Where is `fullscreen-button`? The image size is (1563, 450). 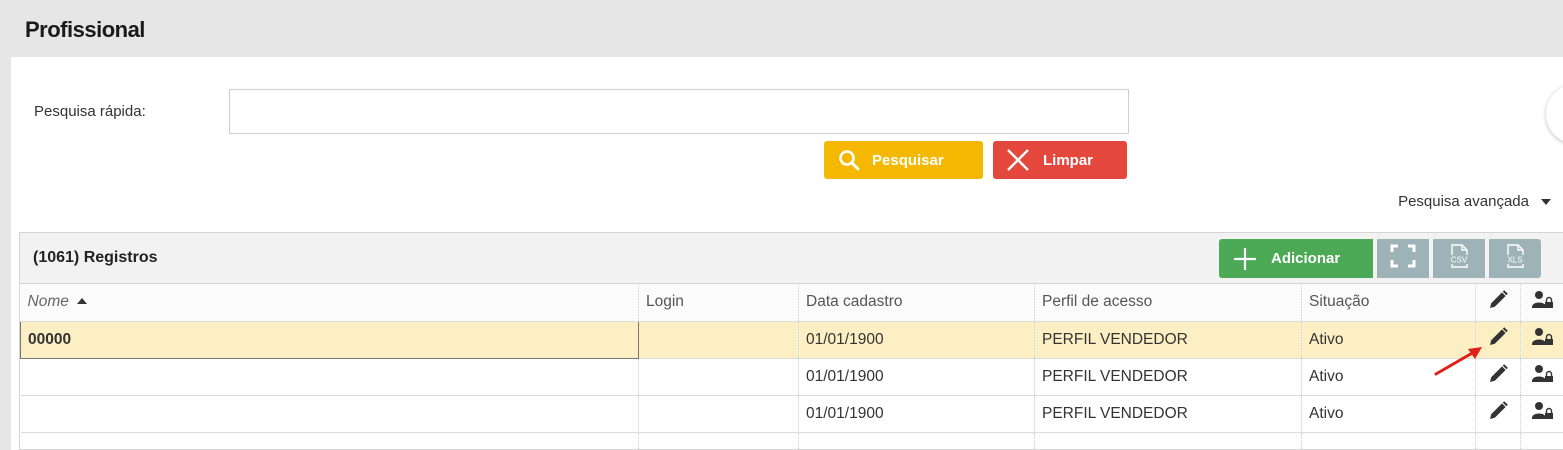 fullscreen-button is located at coordinates (1402, 258).